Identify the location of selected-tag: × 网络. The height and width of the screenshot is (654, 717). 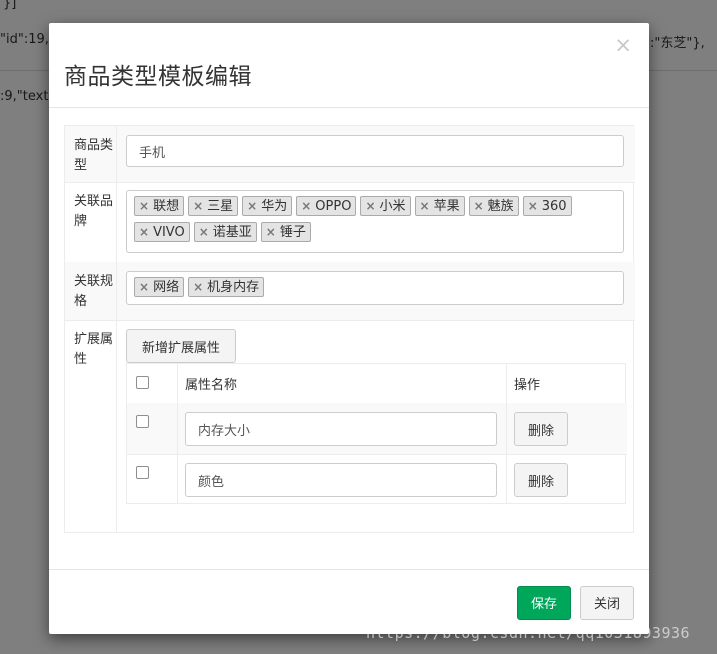
(159, 287).